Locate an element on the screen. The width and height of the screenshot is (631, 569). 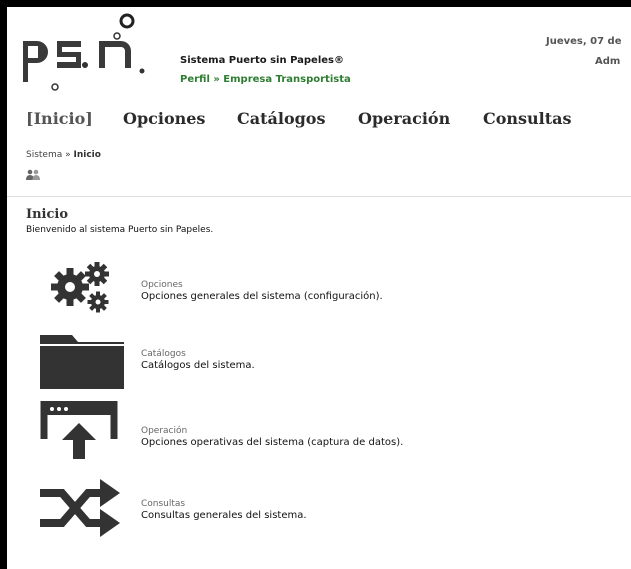
section-description: Consultas generales del sistema. is located at coordinates (224, 515).